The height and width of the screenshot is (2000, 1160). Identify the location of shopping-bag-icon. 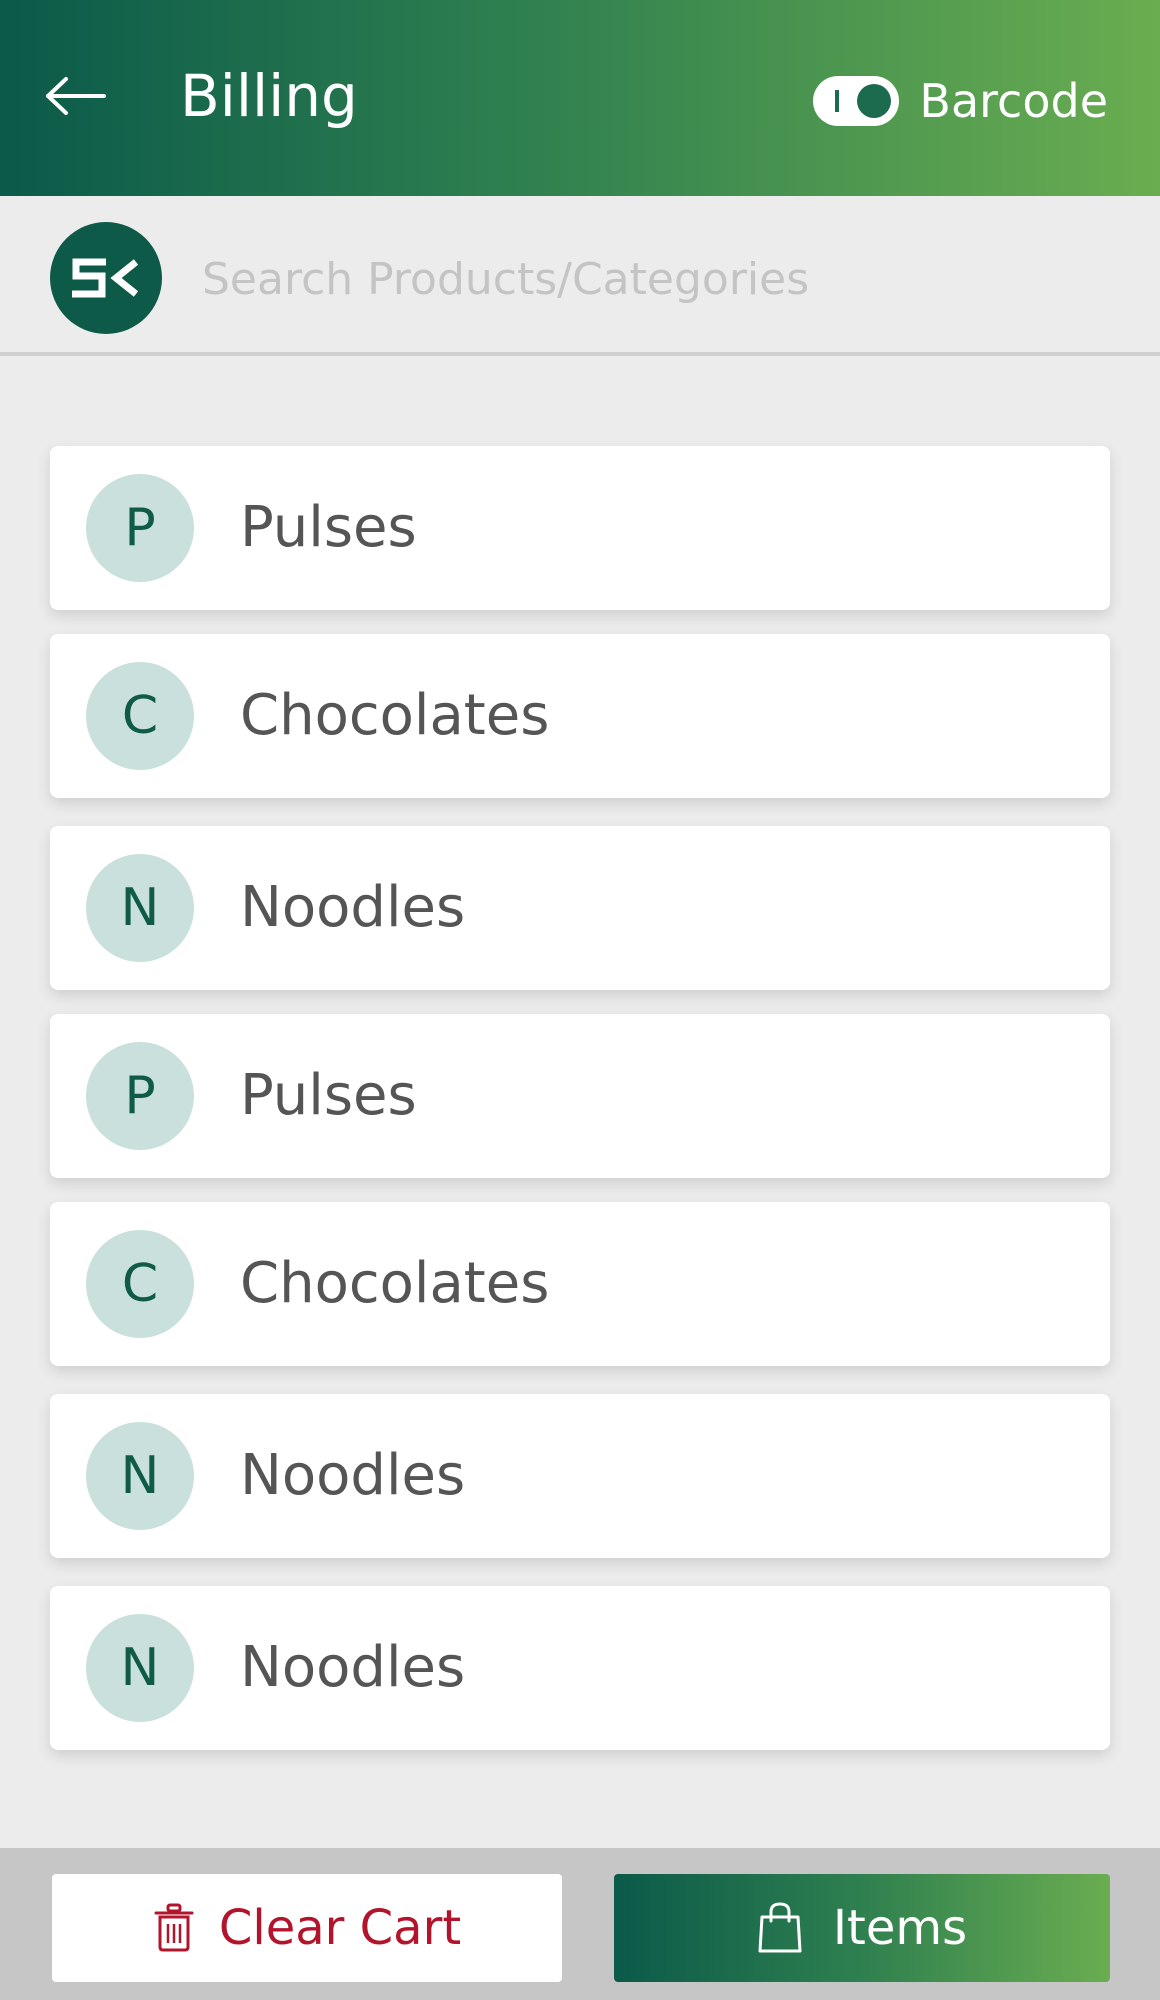
(780, 1927).